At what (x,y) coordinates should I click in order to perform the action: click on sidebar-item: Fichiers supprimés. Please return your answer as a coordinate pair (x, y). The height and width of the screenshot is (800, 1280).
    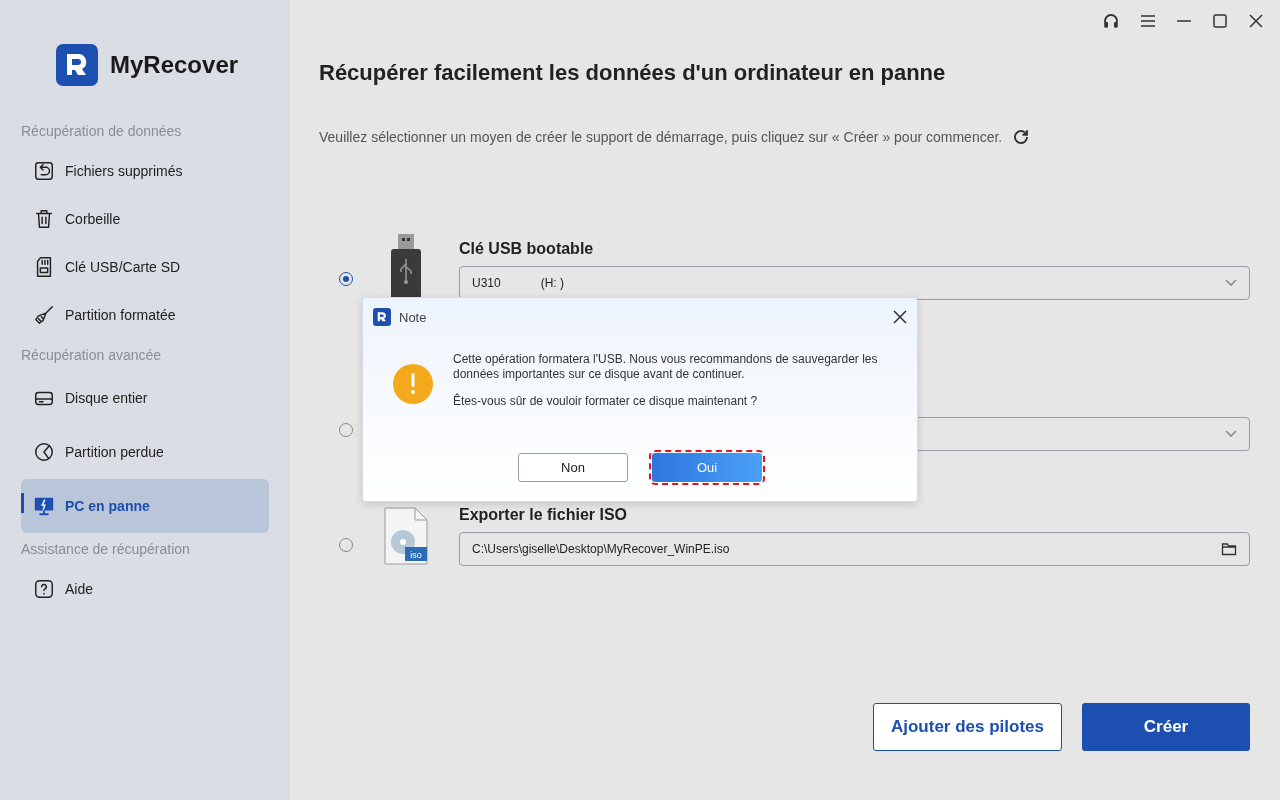
    Looking at the image, I should click on (145, 171).